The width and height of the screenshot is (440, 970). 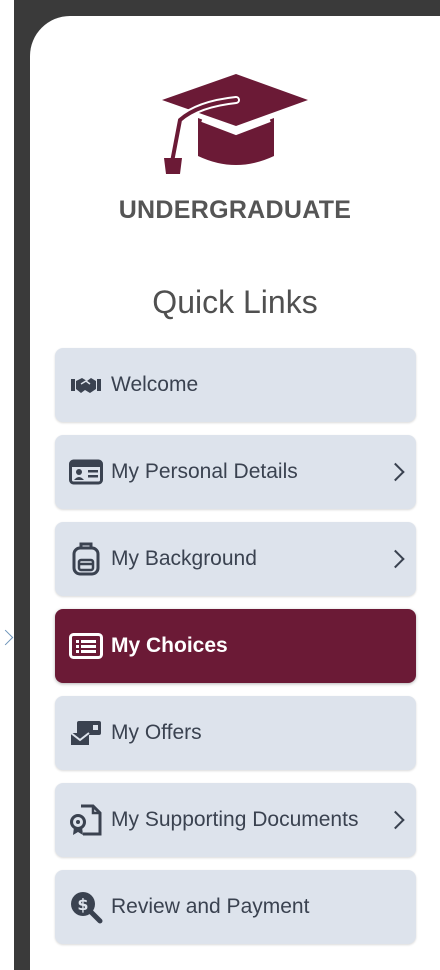 What do you see at coordinates (235, 124) in the screenshot?
I see `graduation-cap-icon` at bounding box center [235, 124].